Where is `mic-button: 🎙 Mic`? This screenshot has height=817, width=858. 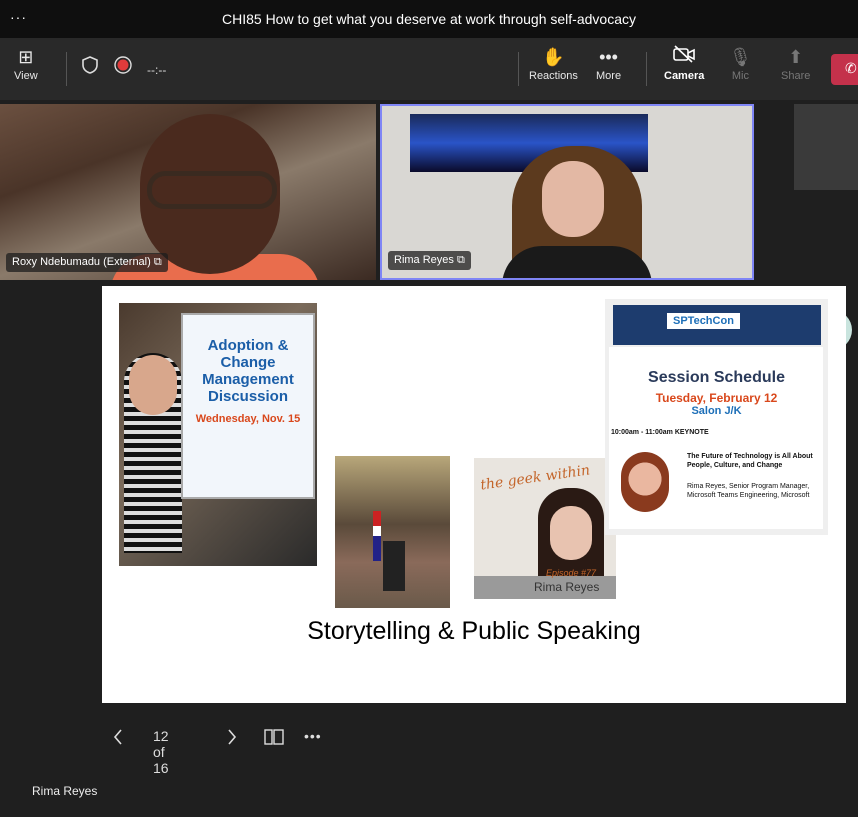
mic-button: 🎙 Mic is located at coordinates (740, 63).